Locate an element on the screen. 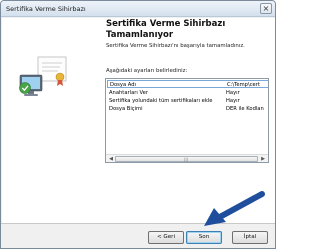 The width and height of the screenshot is (320, 249). close-icon: × is located at coordinates (266, 8).